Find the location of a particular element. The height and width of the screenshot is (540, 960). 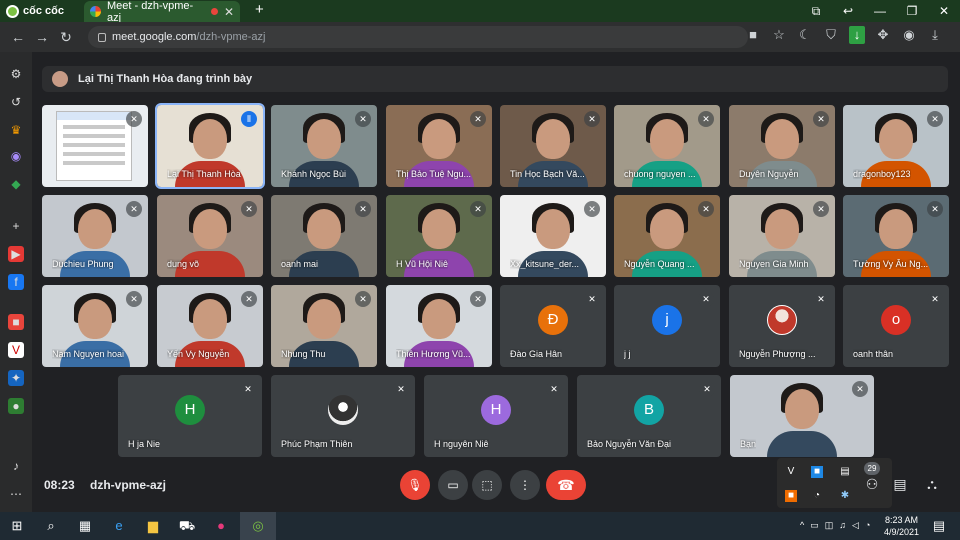

tab-close-icon: ✕ is located at coordinates (229, 12).